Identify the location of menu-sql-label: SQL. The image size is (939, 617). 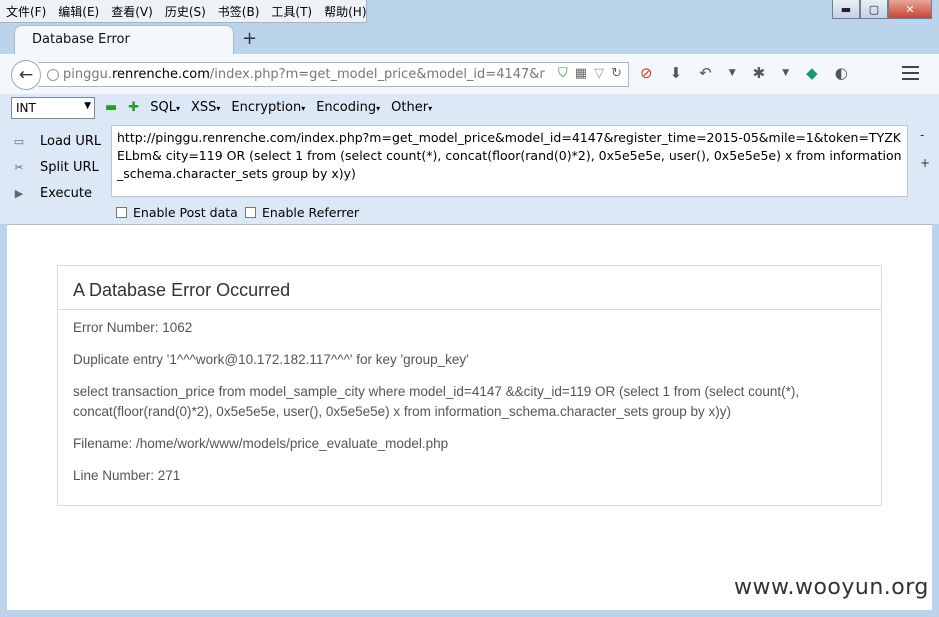
(163, 107).